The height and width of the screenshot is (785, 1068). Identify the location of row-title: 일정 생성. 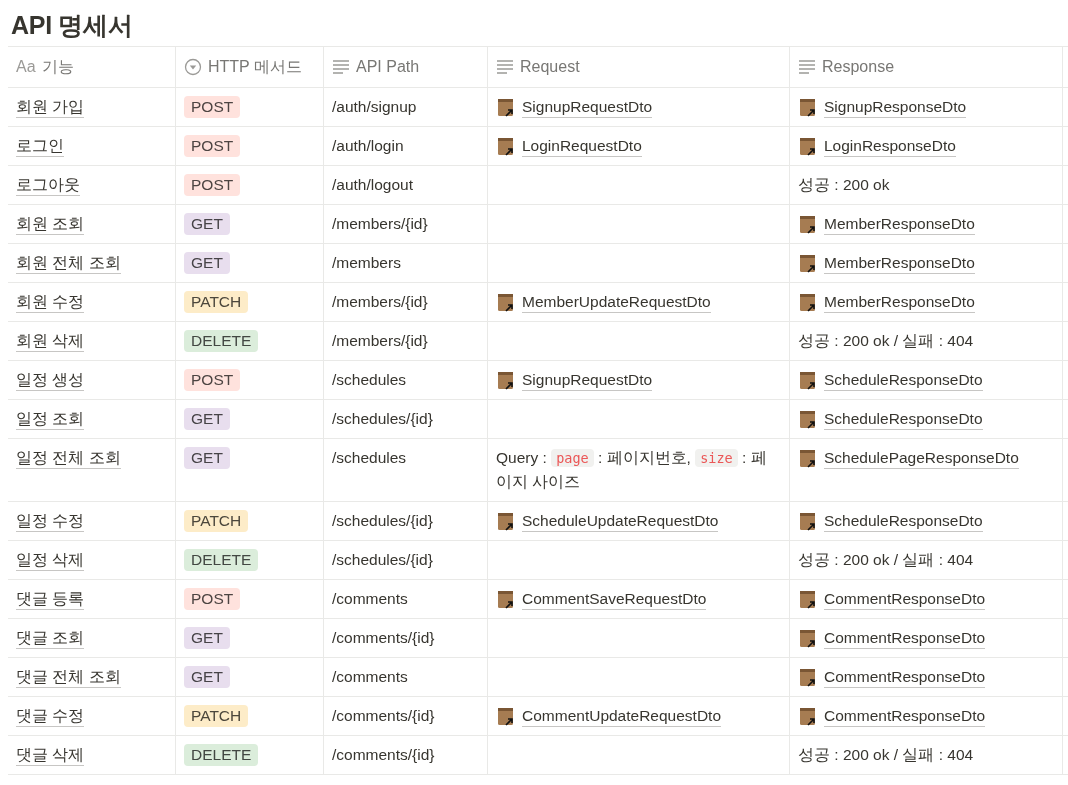
(50, 380).